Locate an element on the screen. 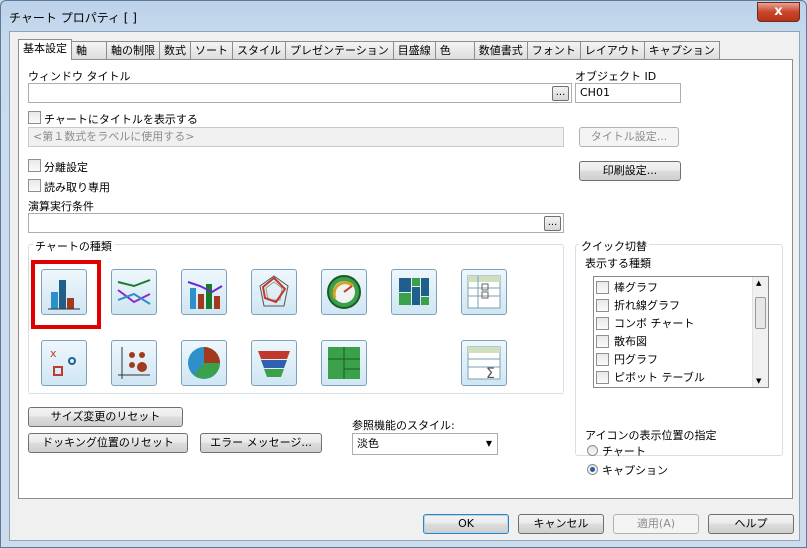  tab-caption: キャプション is located at coordinates (681, 50).